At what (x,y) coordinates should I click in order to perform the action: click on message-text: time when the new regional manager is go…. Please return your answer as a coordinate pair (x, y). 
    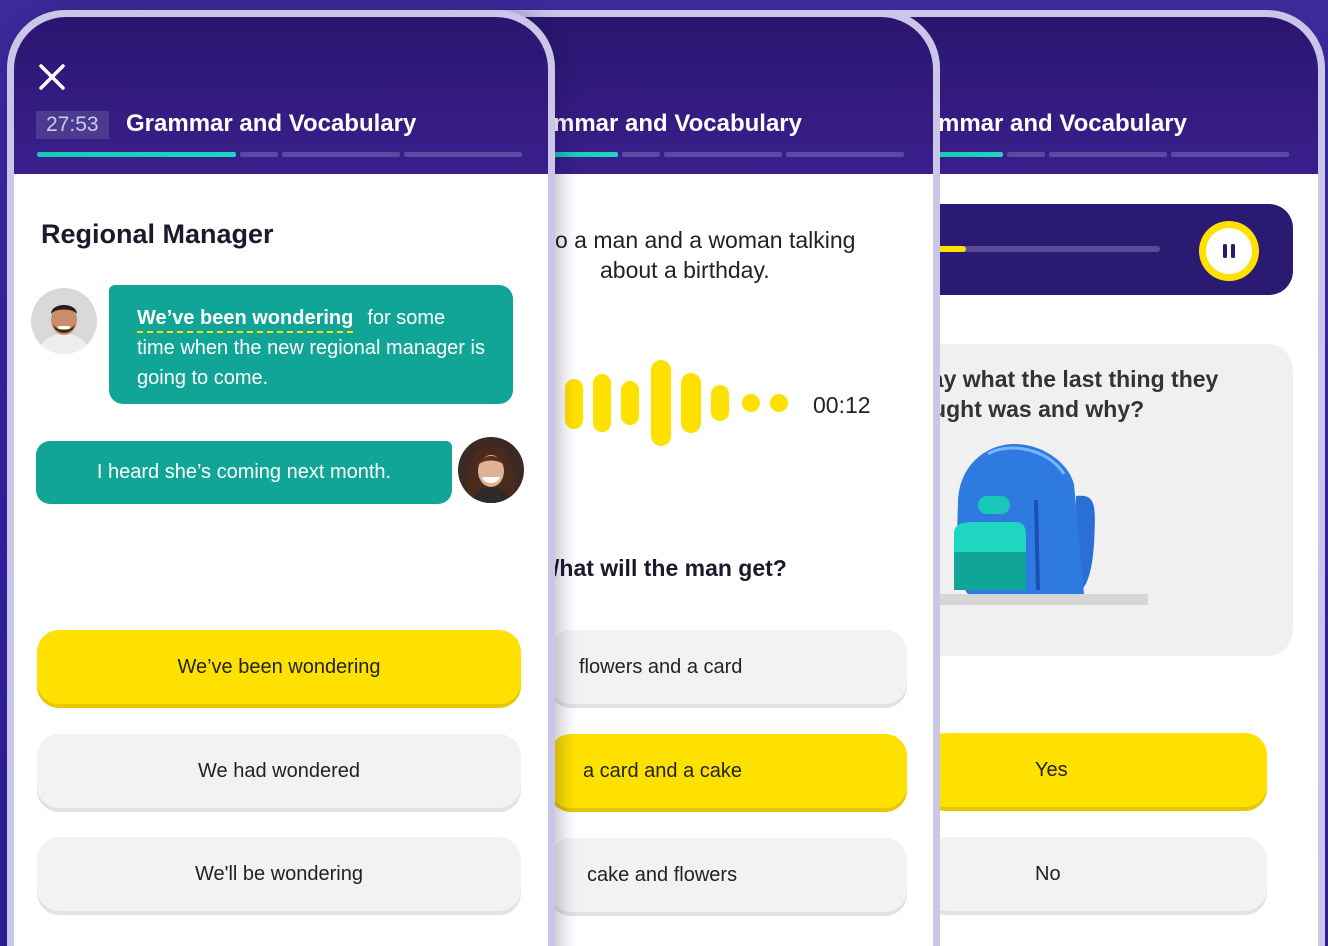
    Looking at the image, I should click on (311, 363).